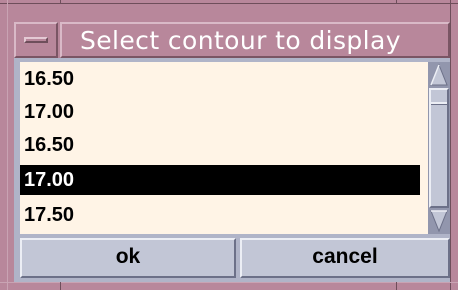 The image size is (458, 290). Describe the element at coordinates (345, 258) in the screenshot. I see `cancel-button: cancel` at that location.